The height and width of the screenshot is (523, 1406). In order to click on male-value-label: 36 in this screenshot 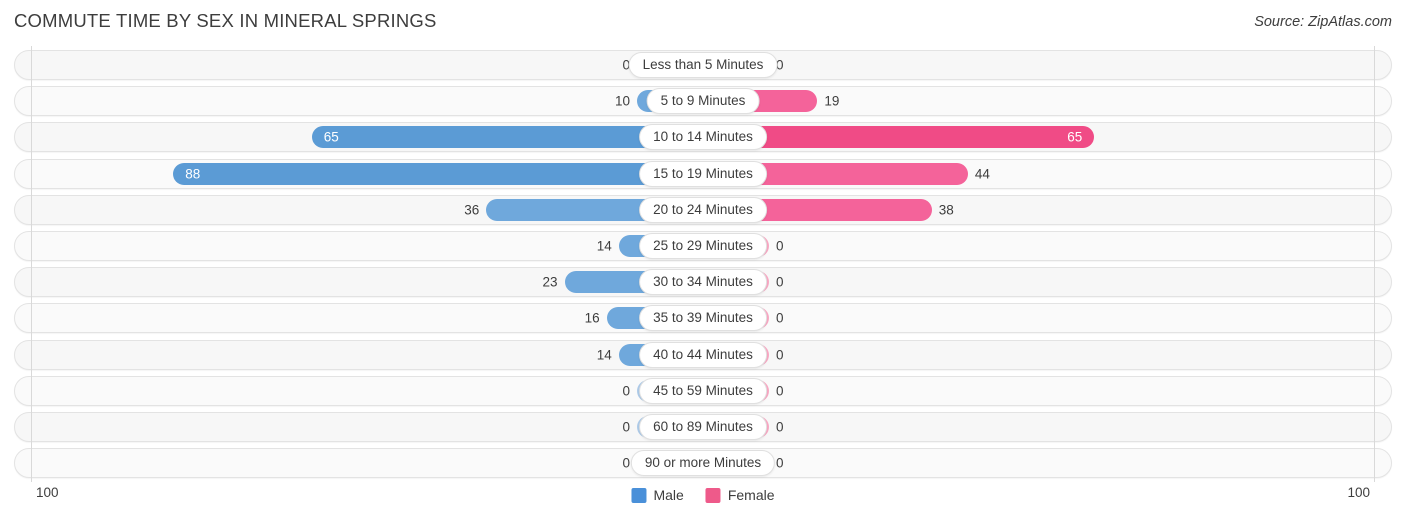, I will do `click(472, 210)`.